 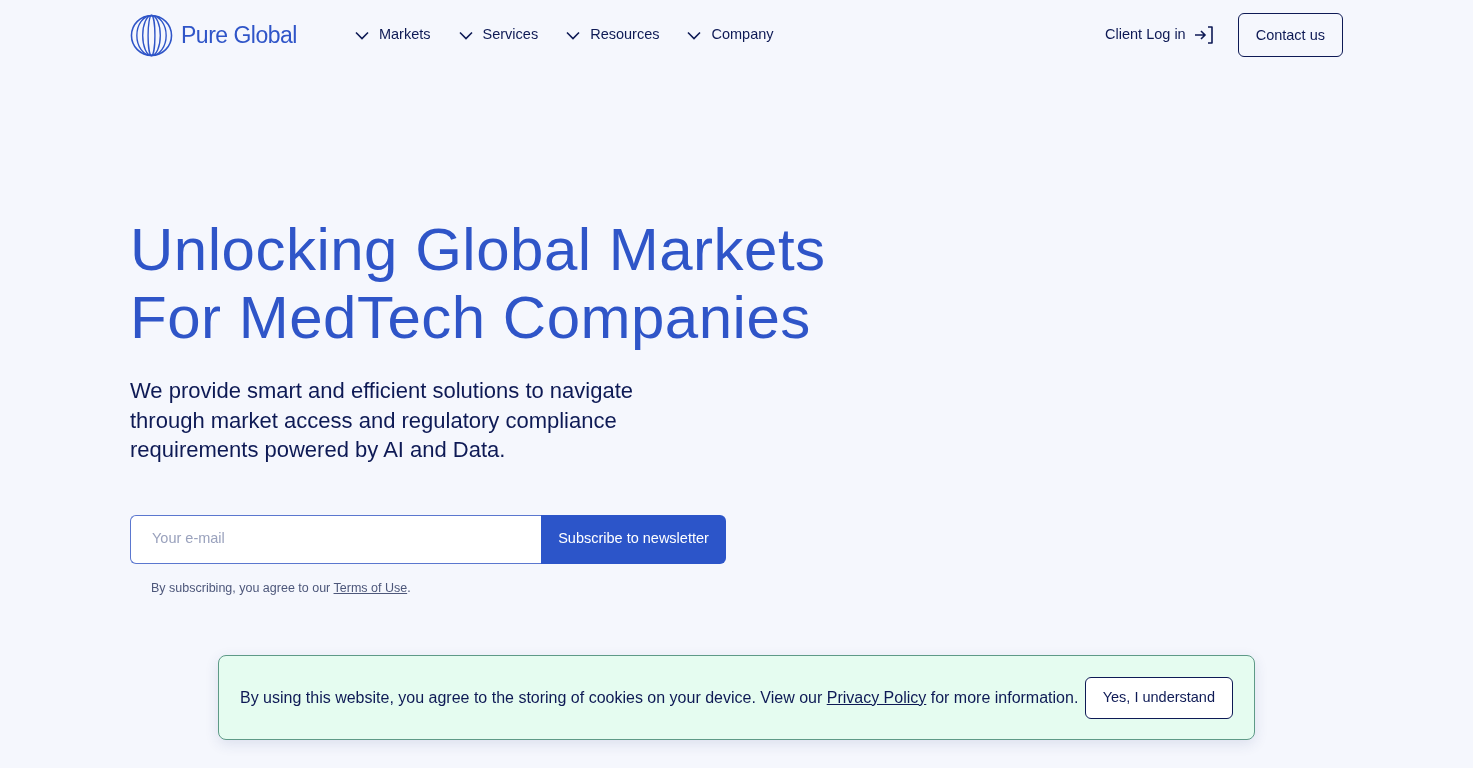 What do you see at coordinates (478, 284) in the screenshot?
I see `hero-heading: Unlocking Global Markets For MedTech Companies` at bounding box center [478, 284].